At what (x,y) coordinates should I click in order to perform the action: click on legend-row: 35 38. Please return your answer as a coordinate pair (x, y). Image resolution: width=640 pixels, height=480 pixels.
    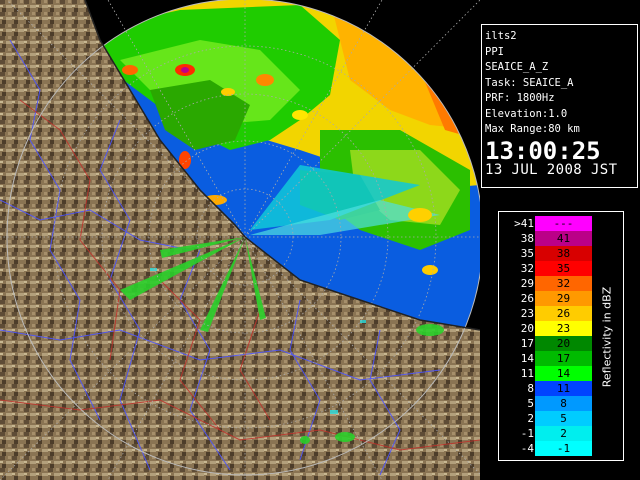
    Looking at the image, I should click on (561, 253).